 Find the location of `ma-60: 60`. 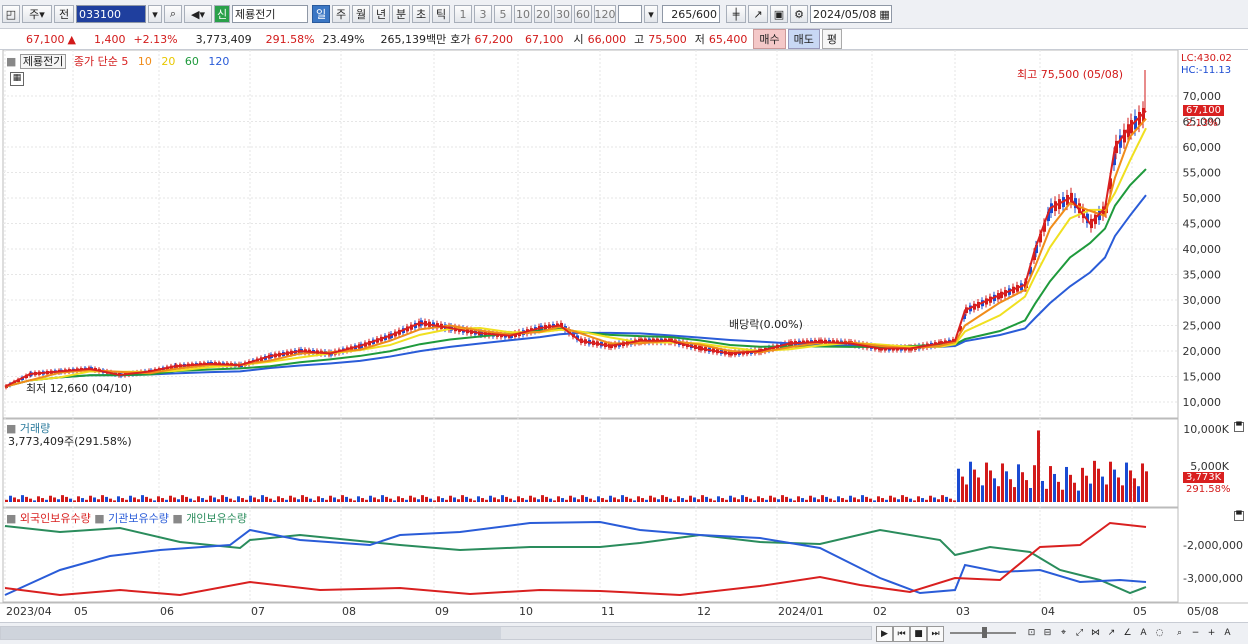

ma-60: 60 is located at coordinates (192, 61).